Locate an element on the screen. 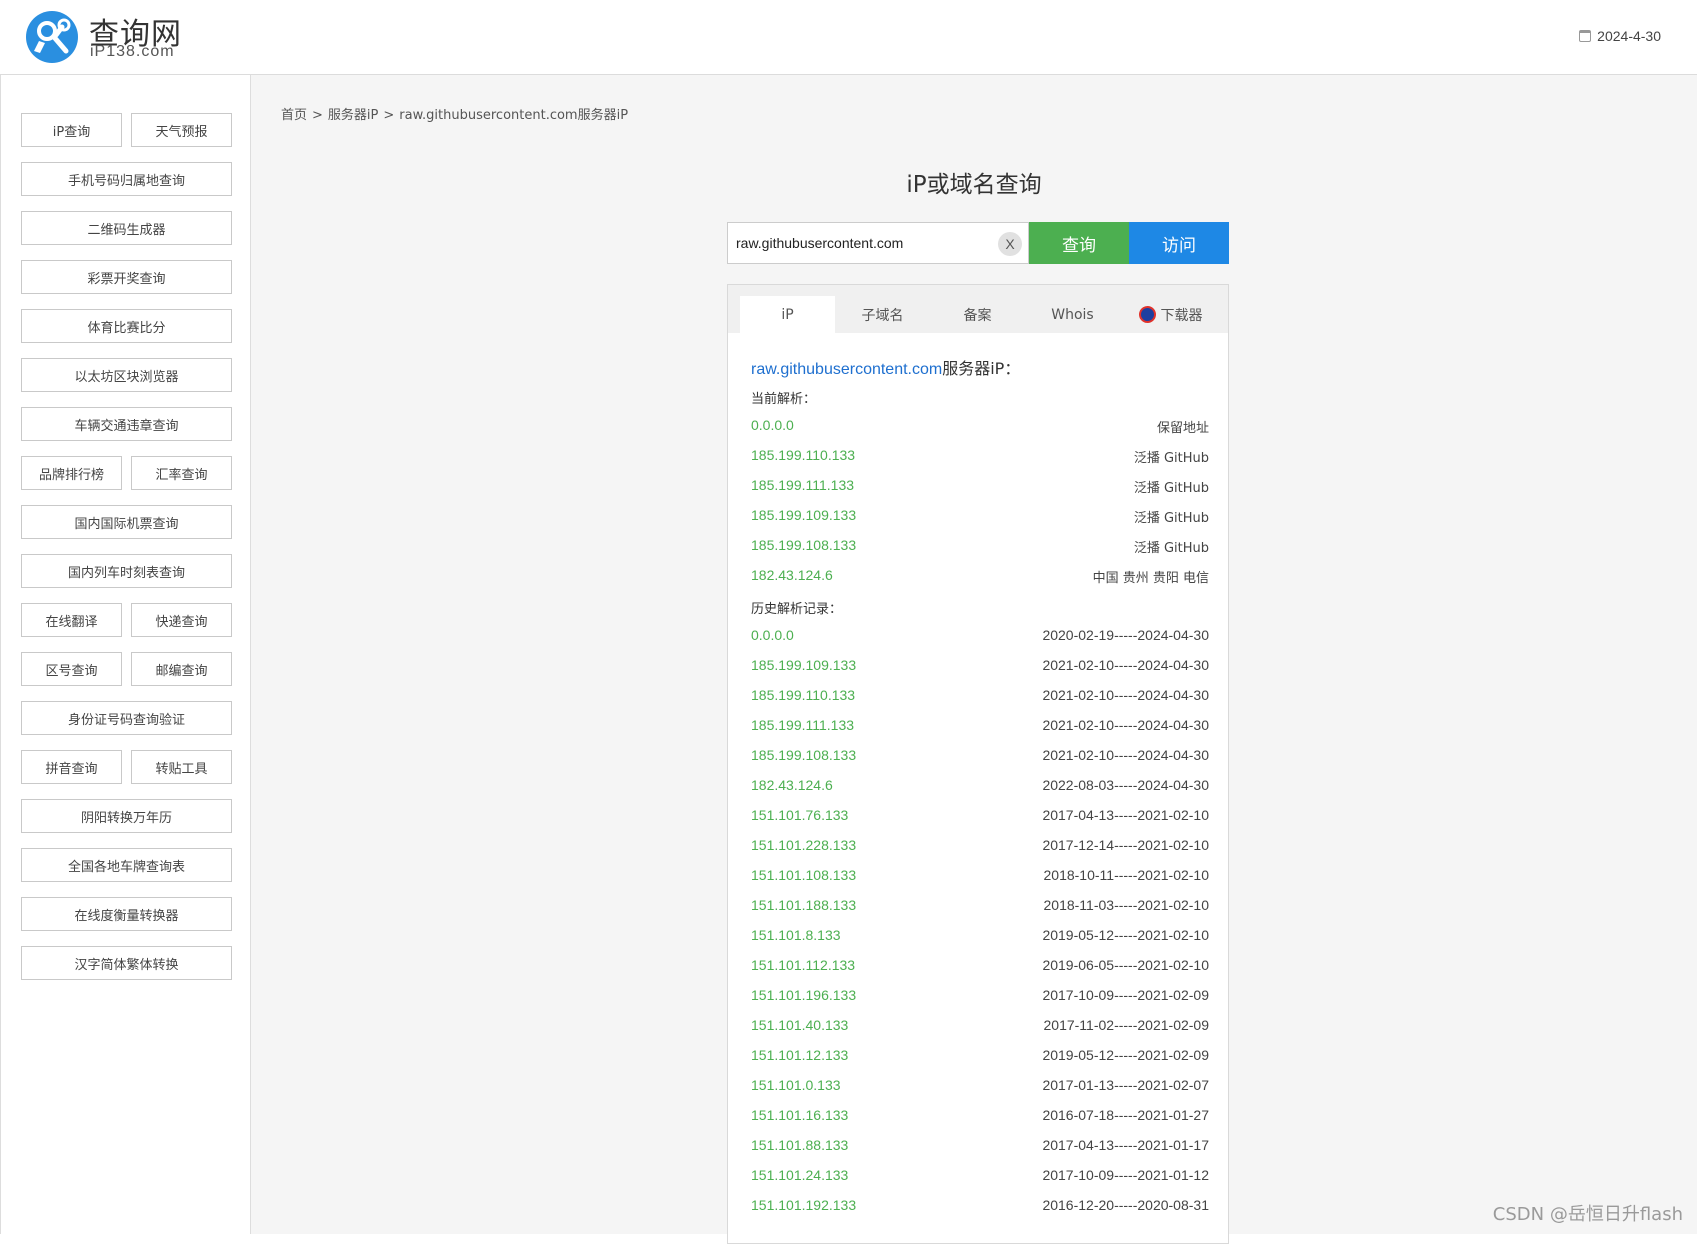  history-resolution-row: 151.101.228.133 2017-12-14-----2021-02-10 is located at coordinates (980, 848).